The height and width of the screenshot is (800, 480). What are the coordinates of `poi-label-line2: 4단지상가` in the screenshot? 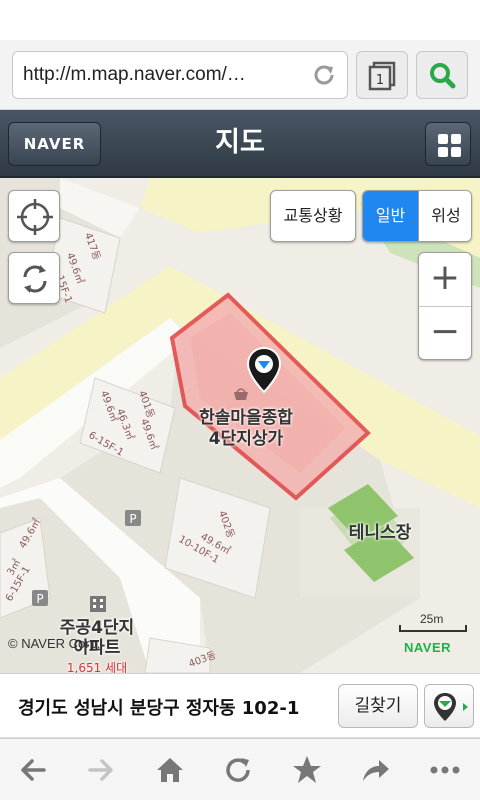 It's located at (246, 439).